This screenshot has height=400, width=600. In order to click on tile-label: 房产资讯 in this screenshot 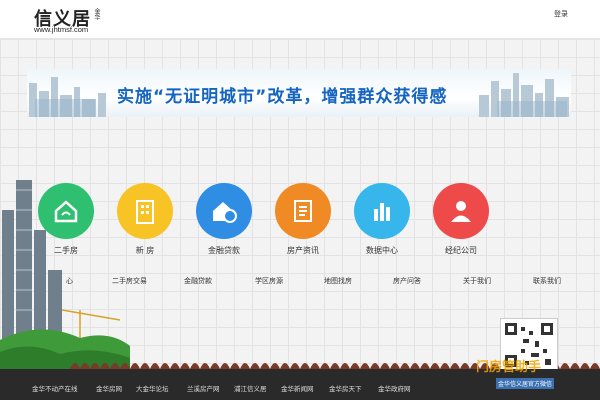, I will do `click(303, 250)`.